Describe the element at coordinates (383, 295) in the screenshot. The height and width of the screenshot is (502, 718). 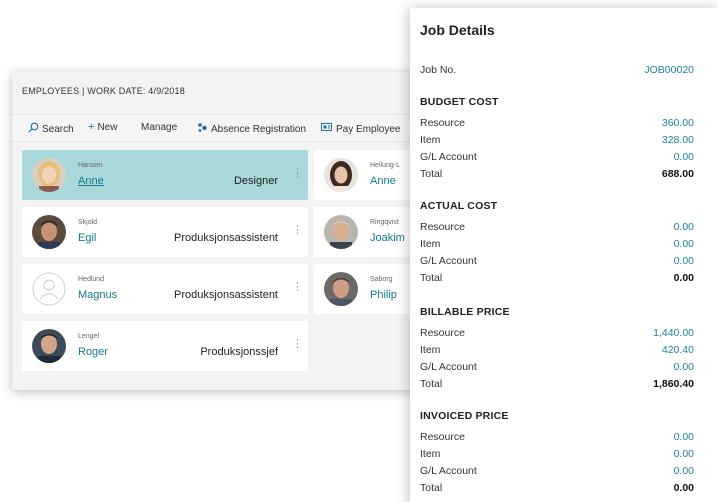
I see `employee-first-name: Philip` at that location.